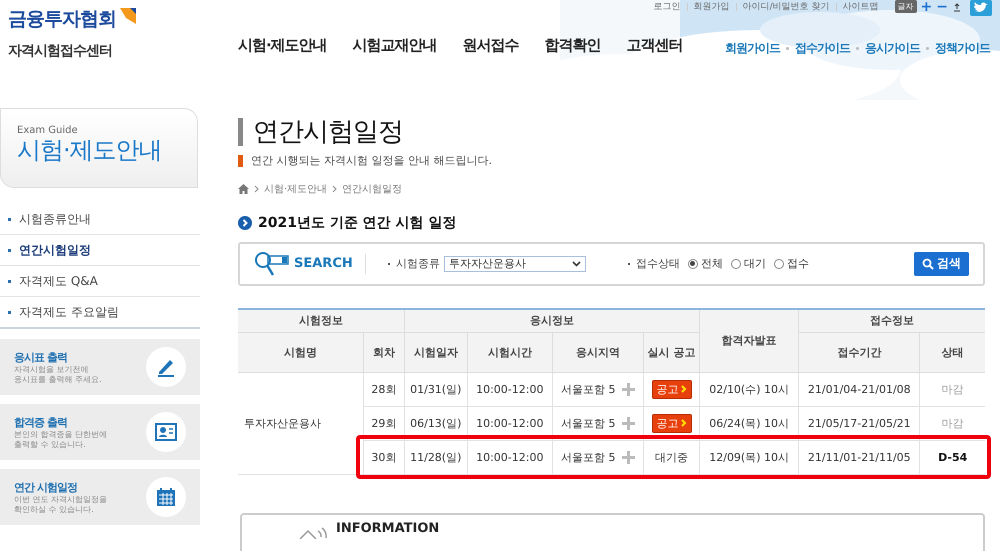  Describe the element at coordinates (509, 352) in the screenshot. I see `column-header: 시험시간` at that location.